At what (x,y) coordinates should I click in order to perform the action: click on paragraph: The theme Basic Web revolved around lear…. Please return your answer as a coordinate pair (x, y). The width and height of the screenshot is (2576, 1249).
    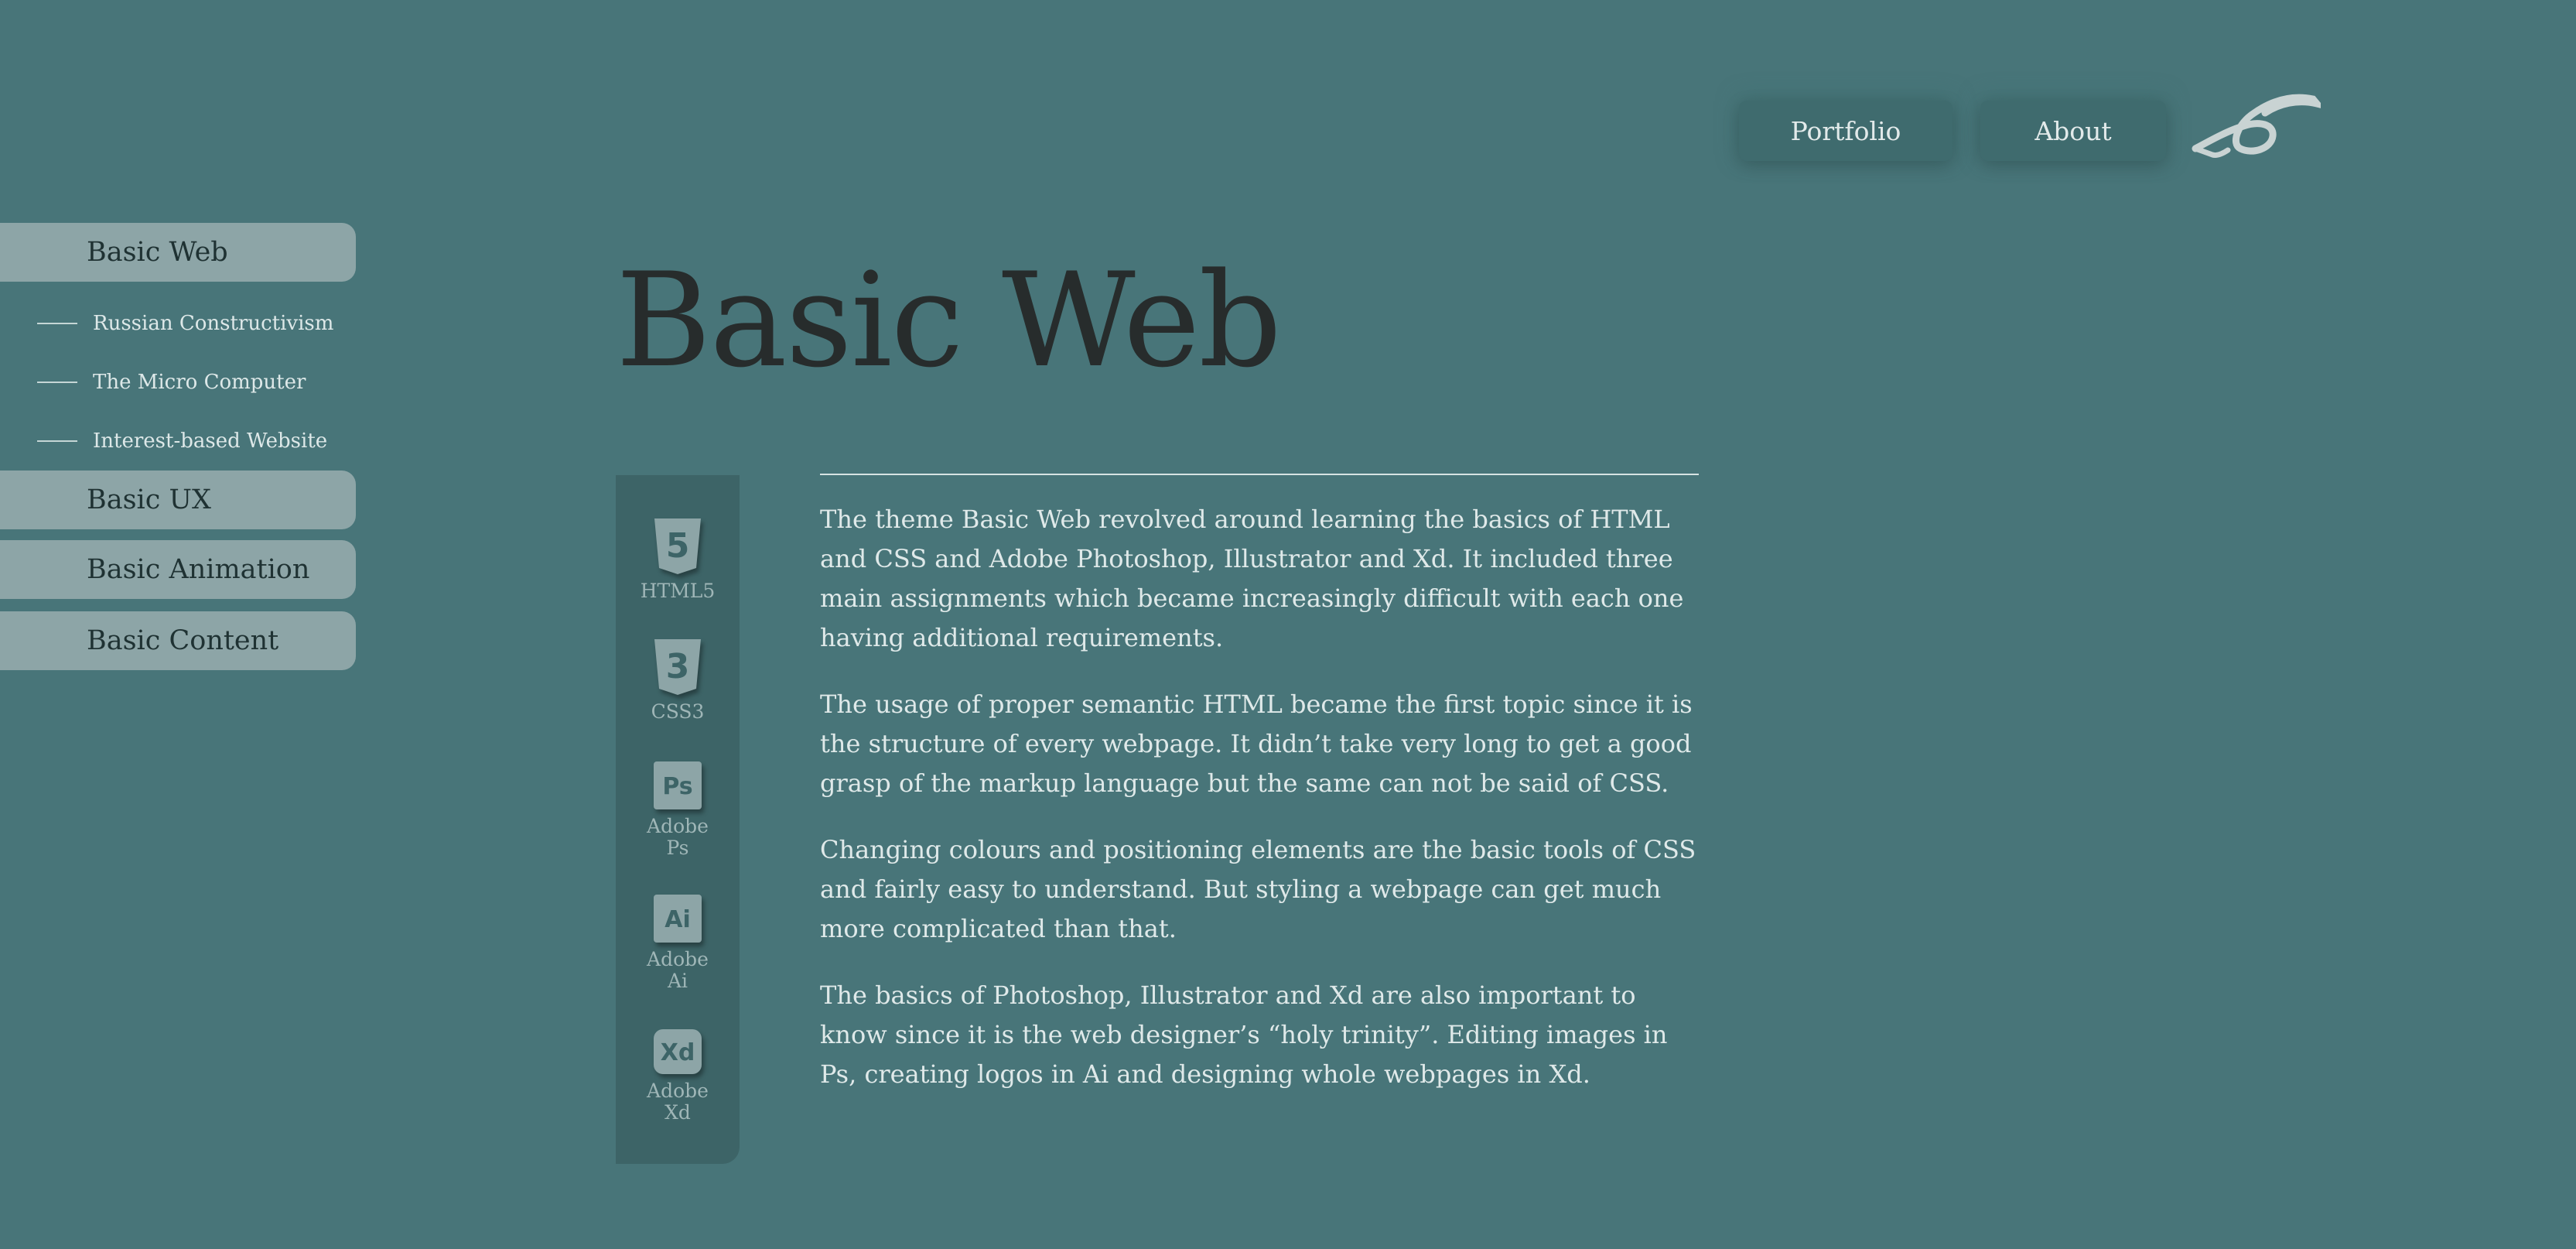
    Looking at the image, I should click on (1252, 578).